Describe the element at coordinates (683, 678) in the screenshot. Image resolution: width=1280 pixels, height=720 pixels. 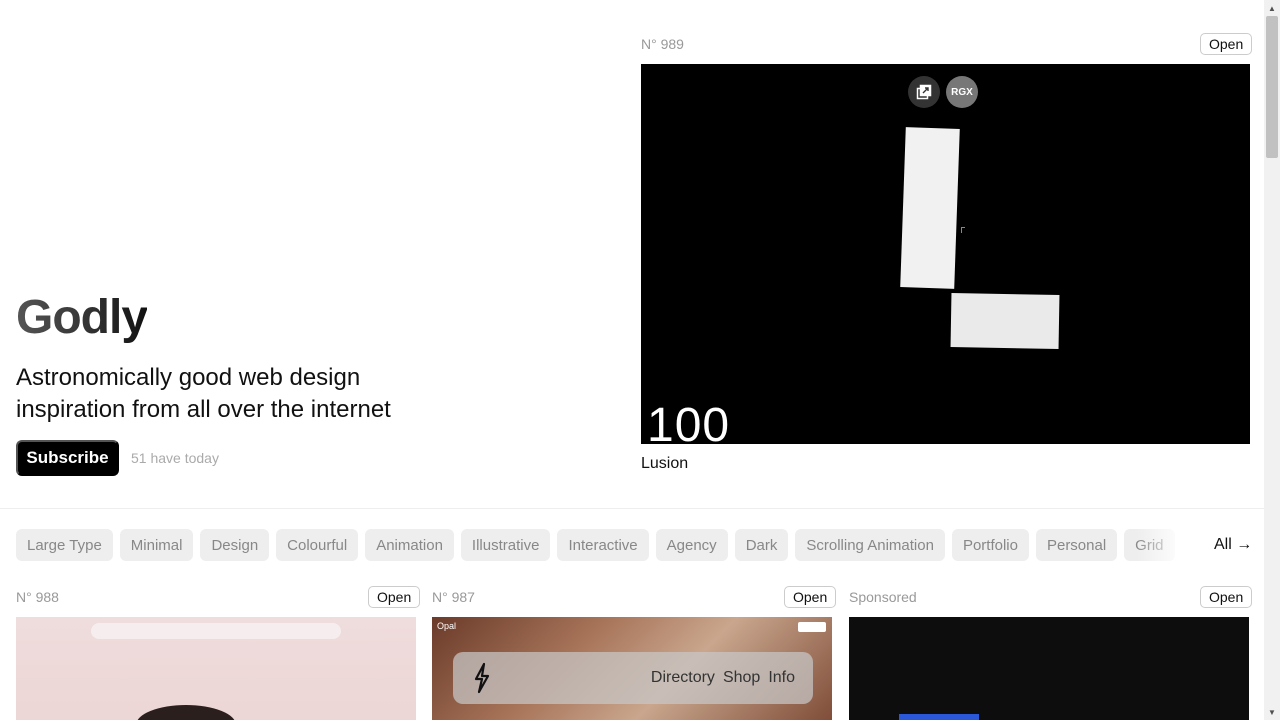
I see `nav-directory: Directory` at that location.